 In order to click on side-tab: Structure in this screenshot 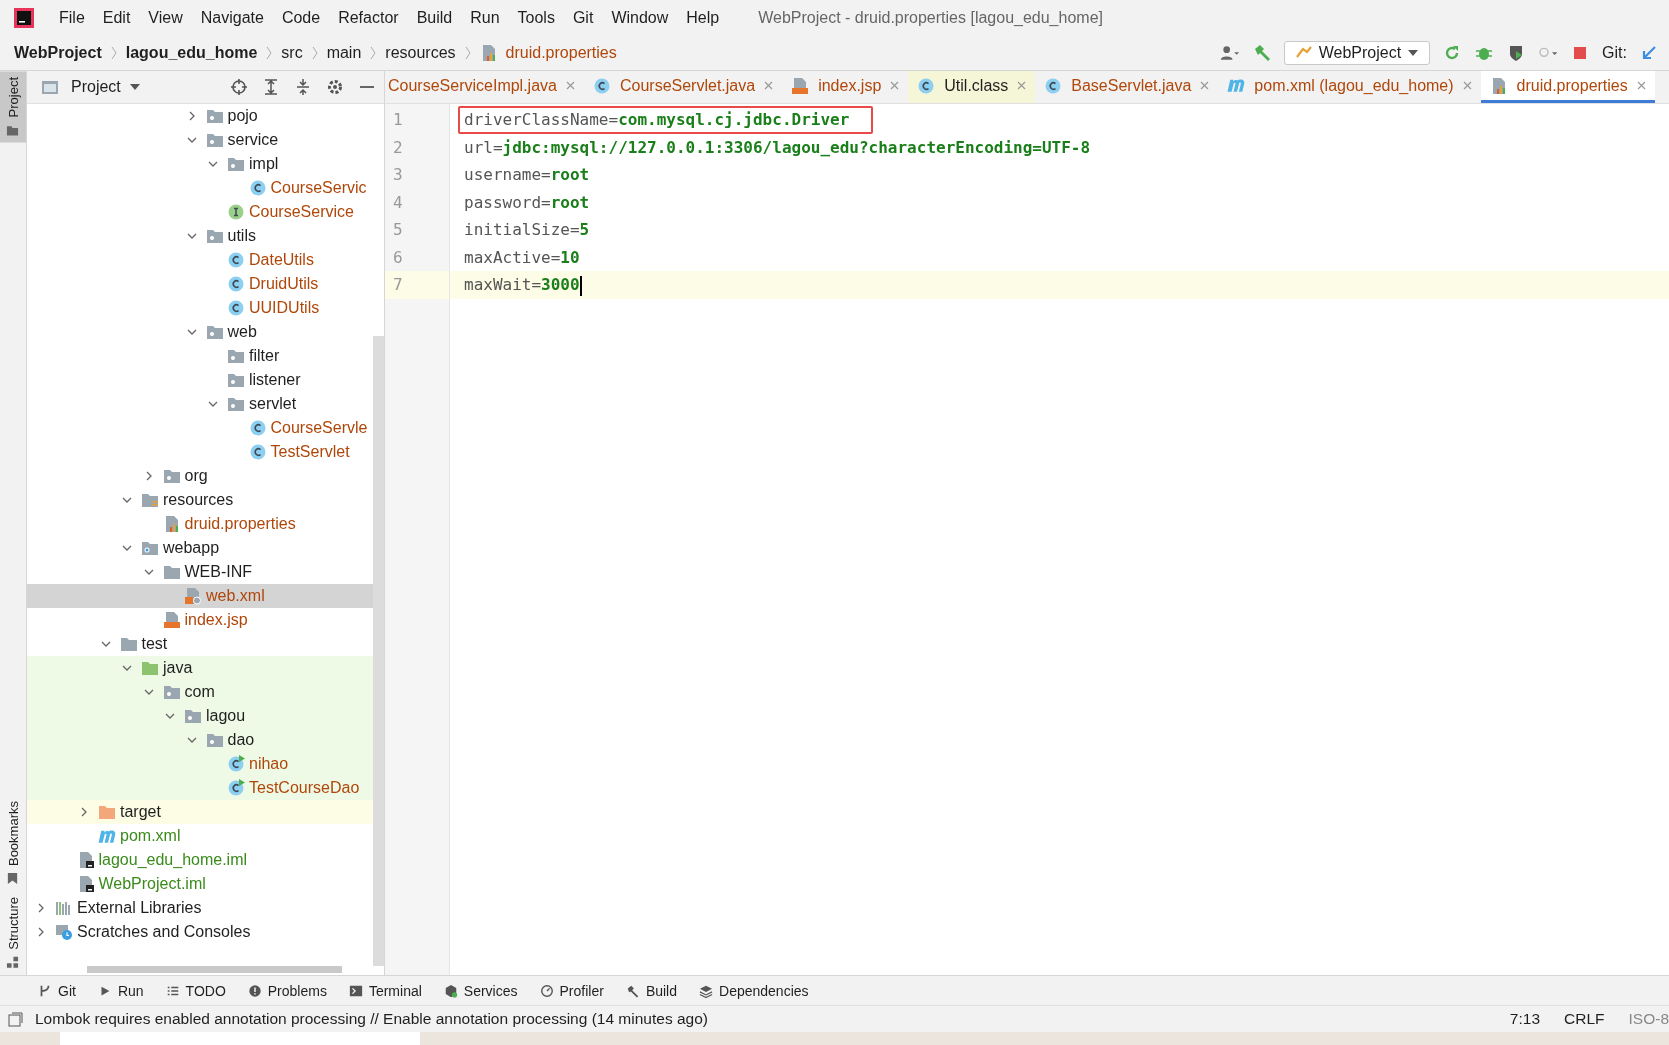, I will do `click(13, 933)`.